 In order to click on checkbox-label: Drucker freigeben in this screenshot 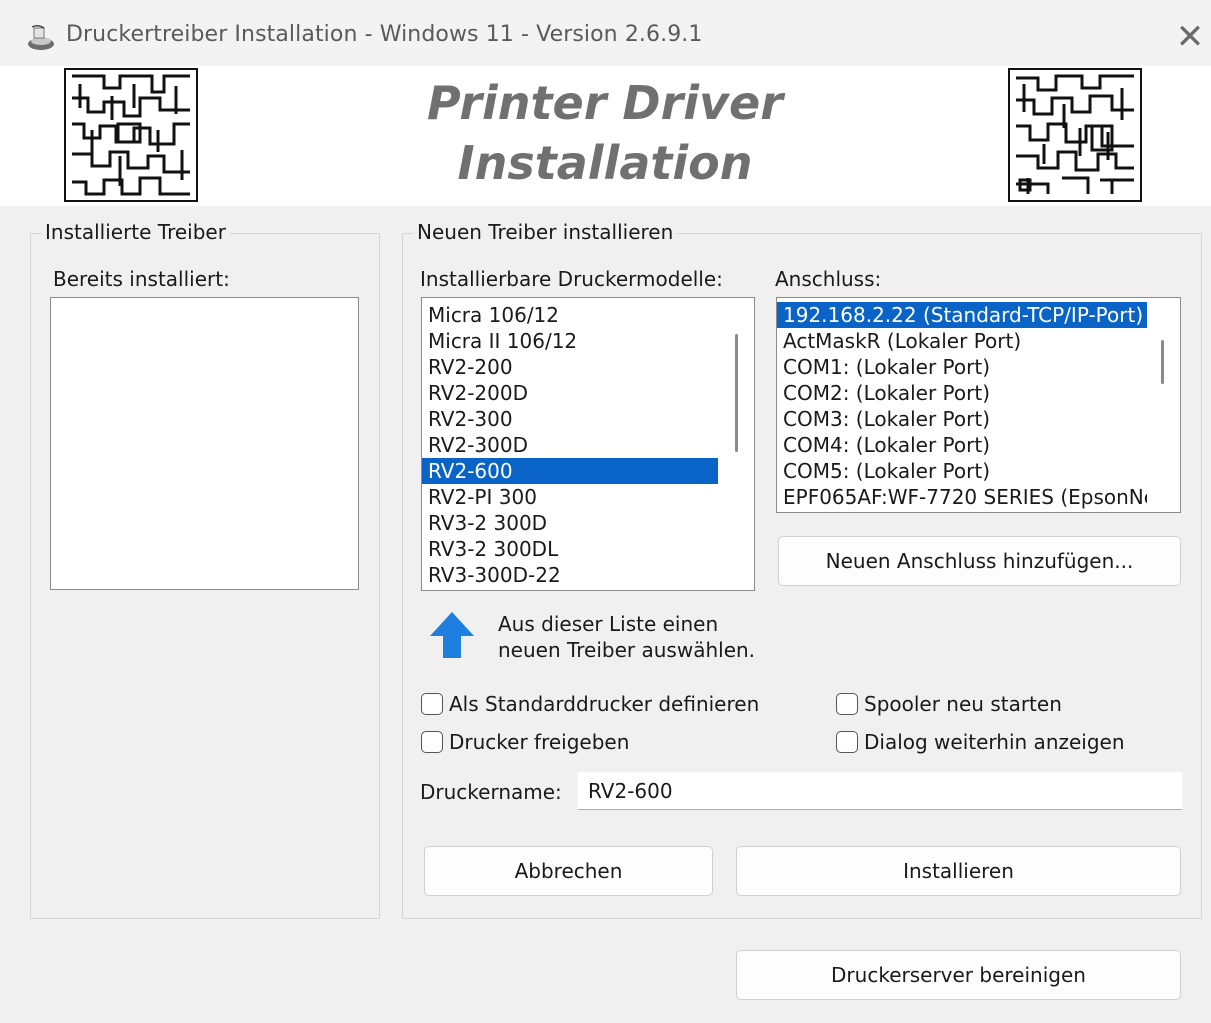, I will do `click(539, 742)`.